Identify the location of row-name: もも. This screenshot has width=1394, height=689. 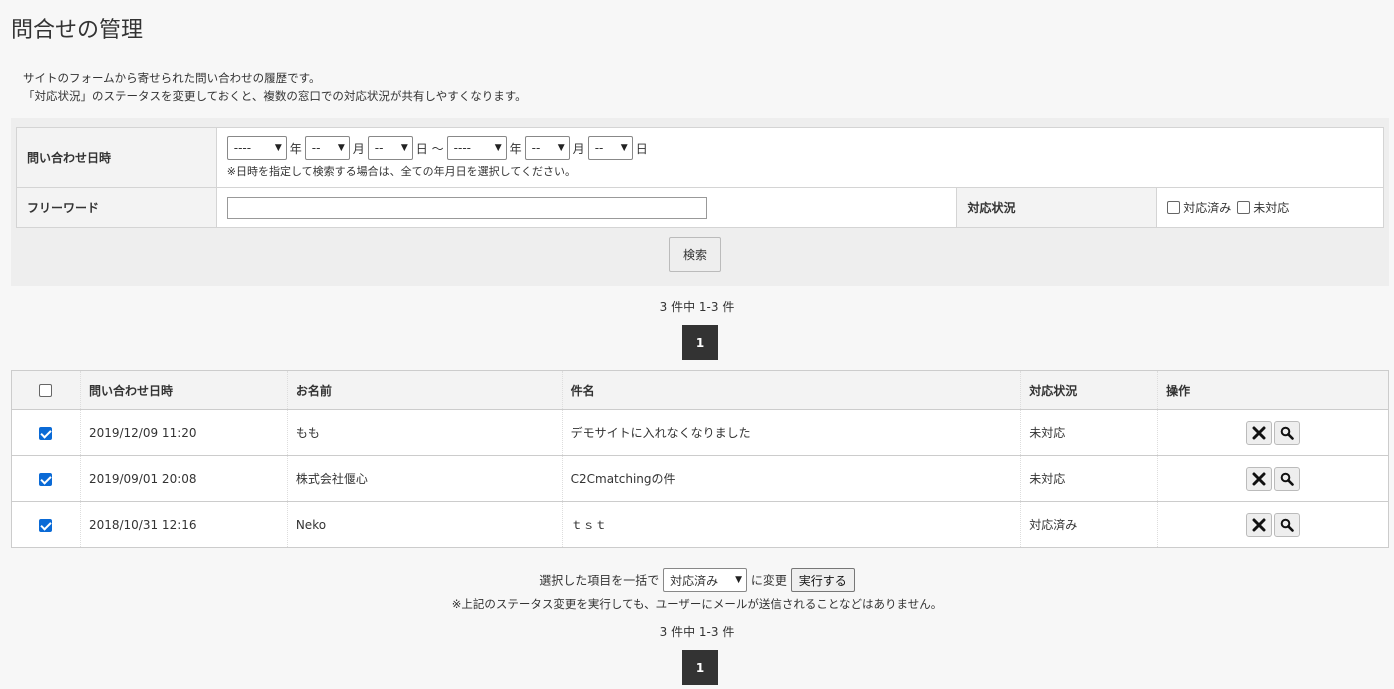
(424, 432).